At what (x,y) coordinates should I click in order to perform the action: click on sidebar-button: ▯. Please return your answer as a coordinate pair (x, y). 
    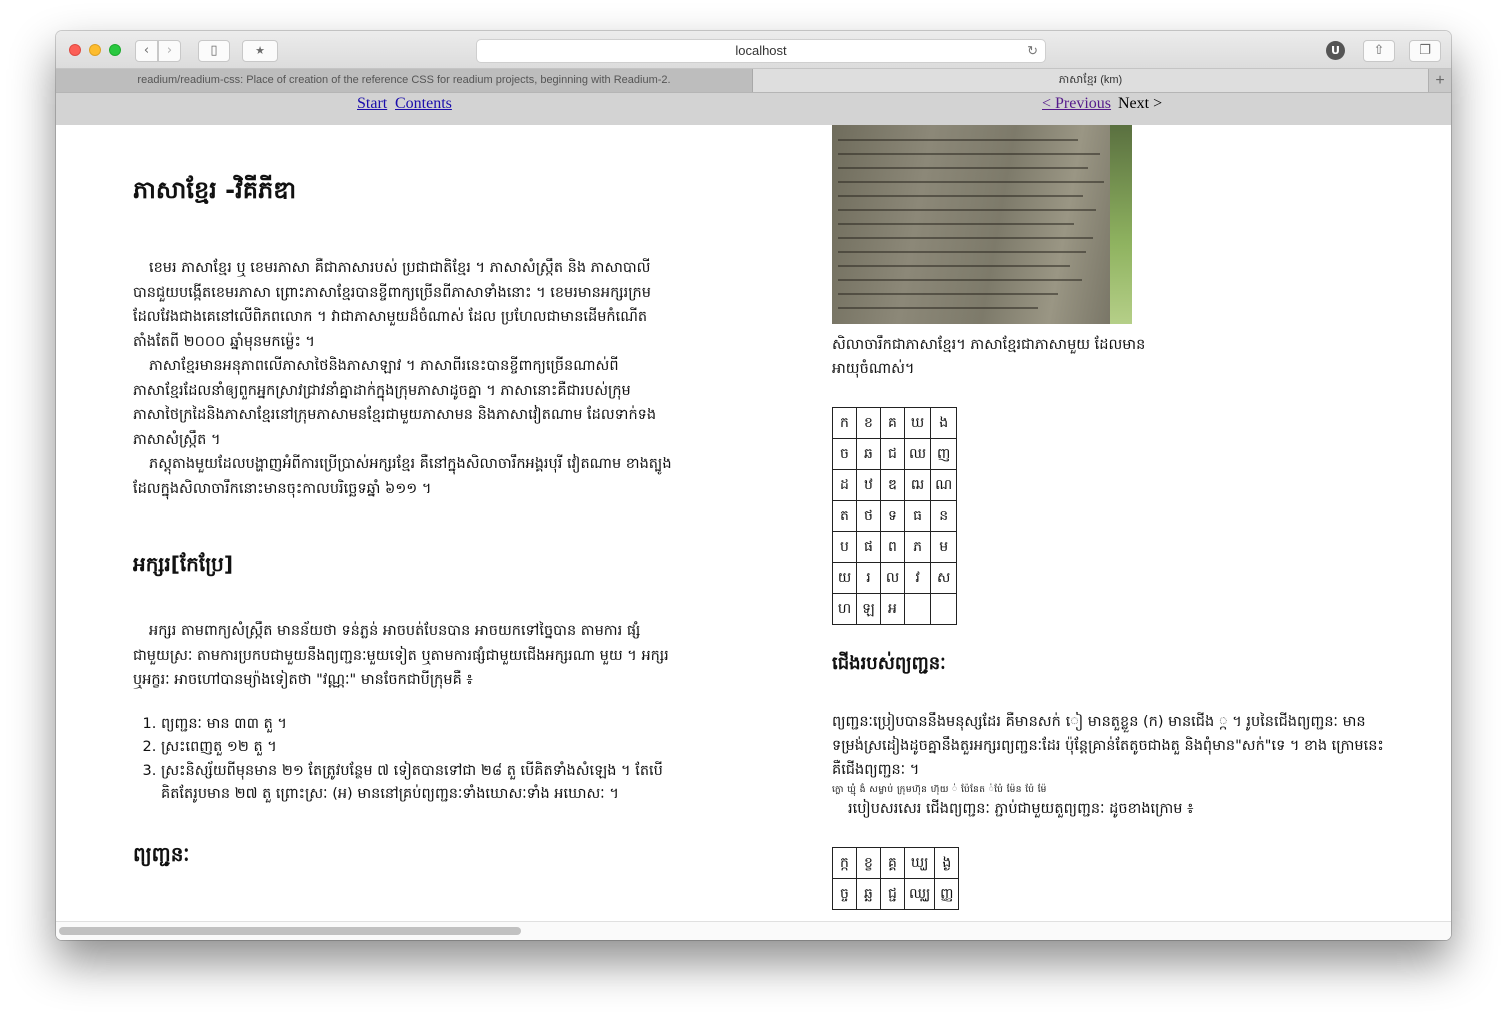
    Looking at the image, I should click on (214, 51).